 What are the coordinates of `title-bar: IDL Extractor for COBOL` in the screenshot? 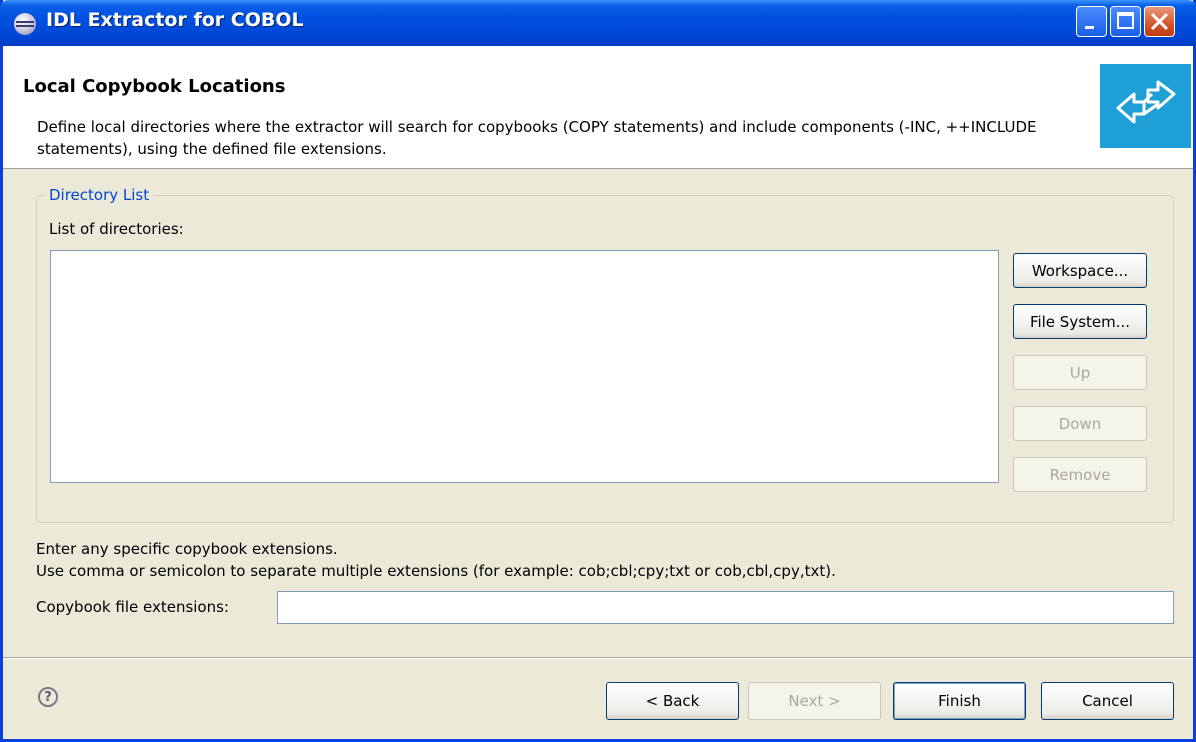 It's located at (598, 23).